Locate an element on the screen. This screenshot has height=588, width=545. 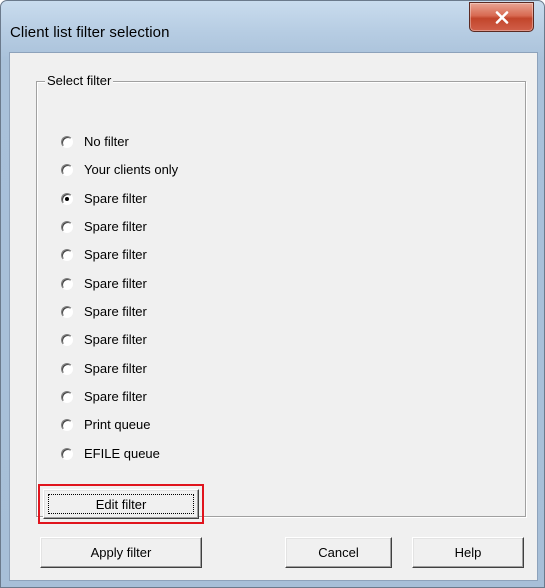
cancel-button: Cancel is located at coordinates (338, 552).